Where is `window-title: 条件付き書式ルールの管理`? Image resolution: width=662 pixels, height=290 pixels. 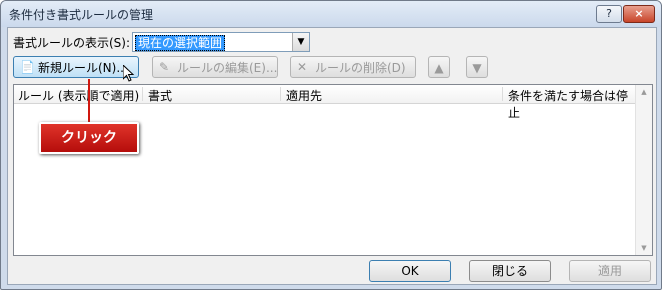
window-title: 条件付き書式ルールの管理 is located at coordinates (81, 15).